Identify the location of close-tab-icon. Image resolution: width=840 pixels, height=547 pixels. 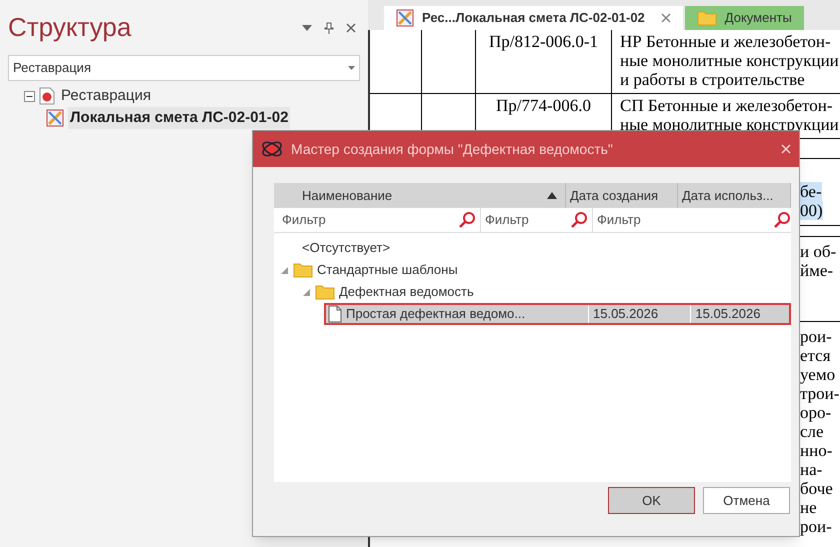
(665, 18).